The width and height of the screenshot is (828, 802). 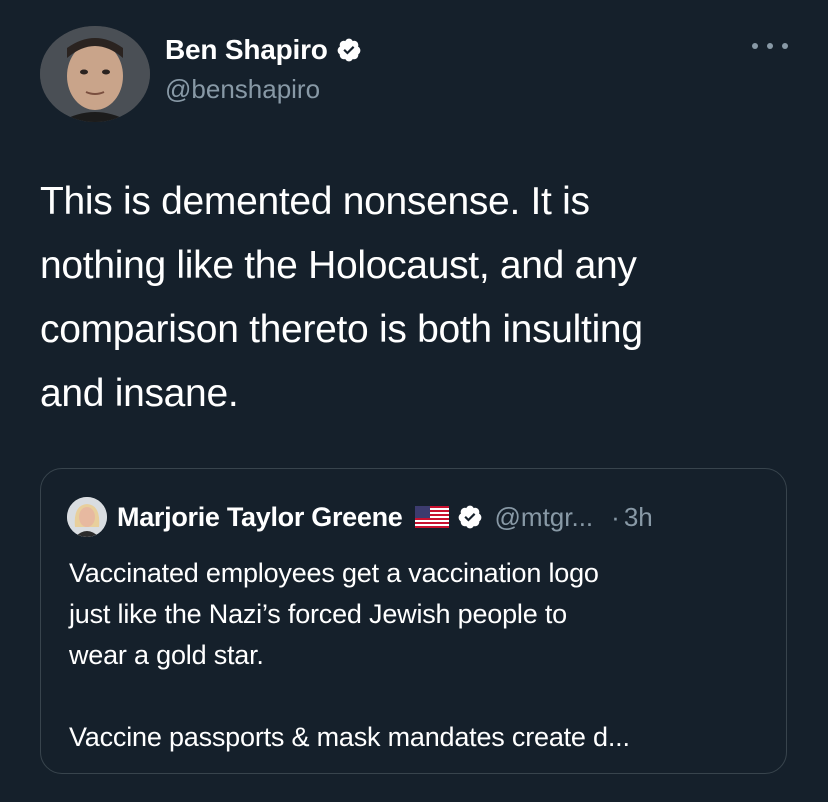 I want to click on quoted-author-name: Marjorie Taylor Greene, so click(x=260, y=517).